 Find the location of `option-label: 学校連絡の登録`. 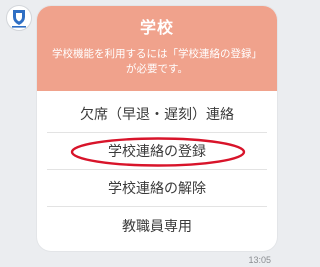

option-label: 学校連絡の登録 is located at coordinates (157, 152).